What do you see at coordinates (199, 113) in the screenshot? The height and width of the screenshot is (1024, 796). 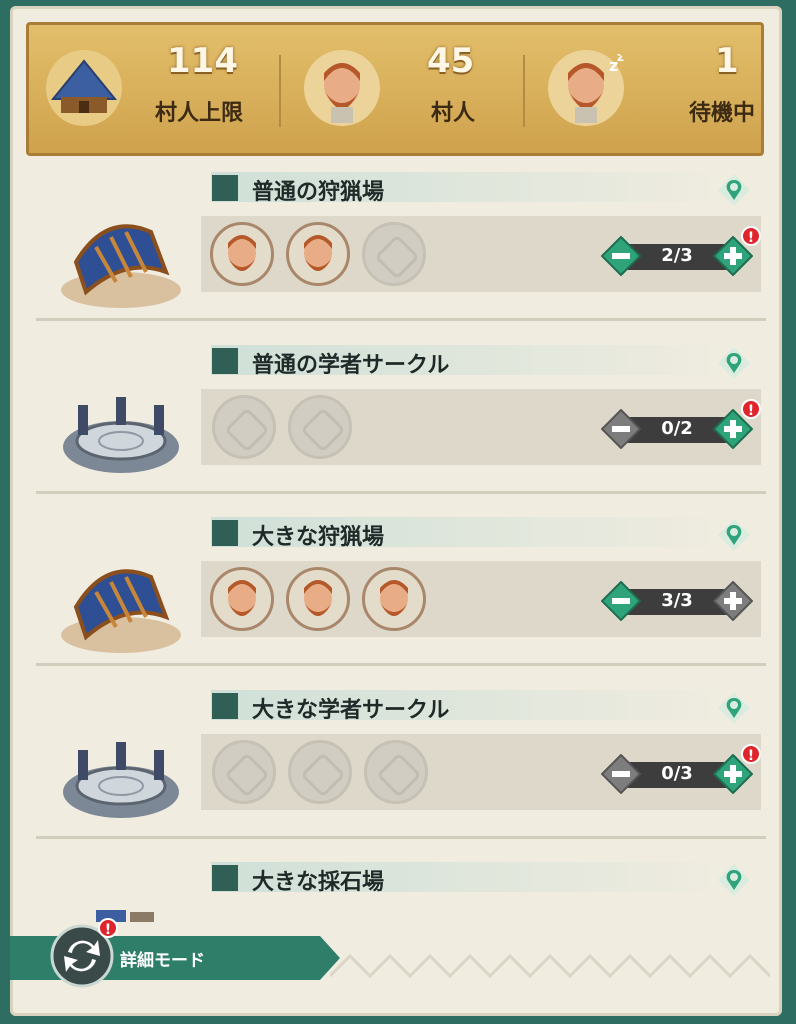 I see `capacity-label: 村人上限` at bounding box center [199, 113].